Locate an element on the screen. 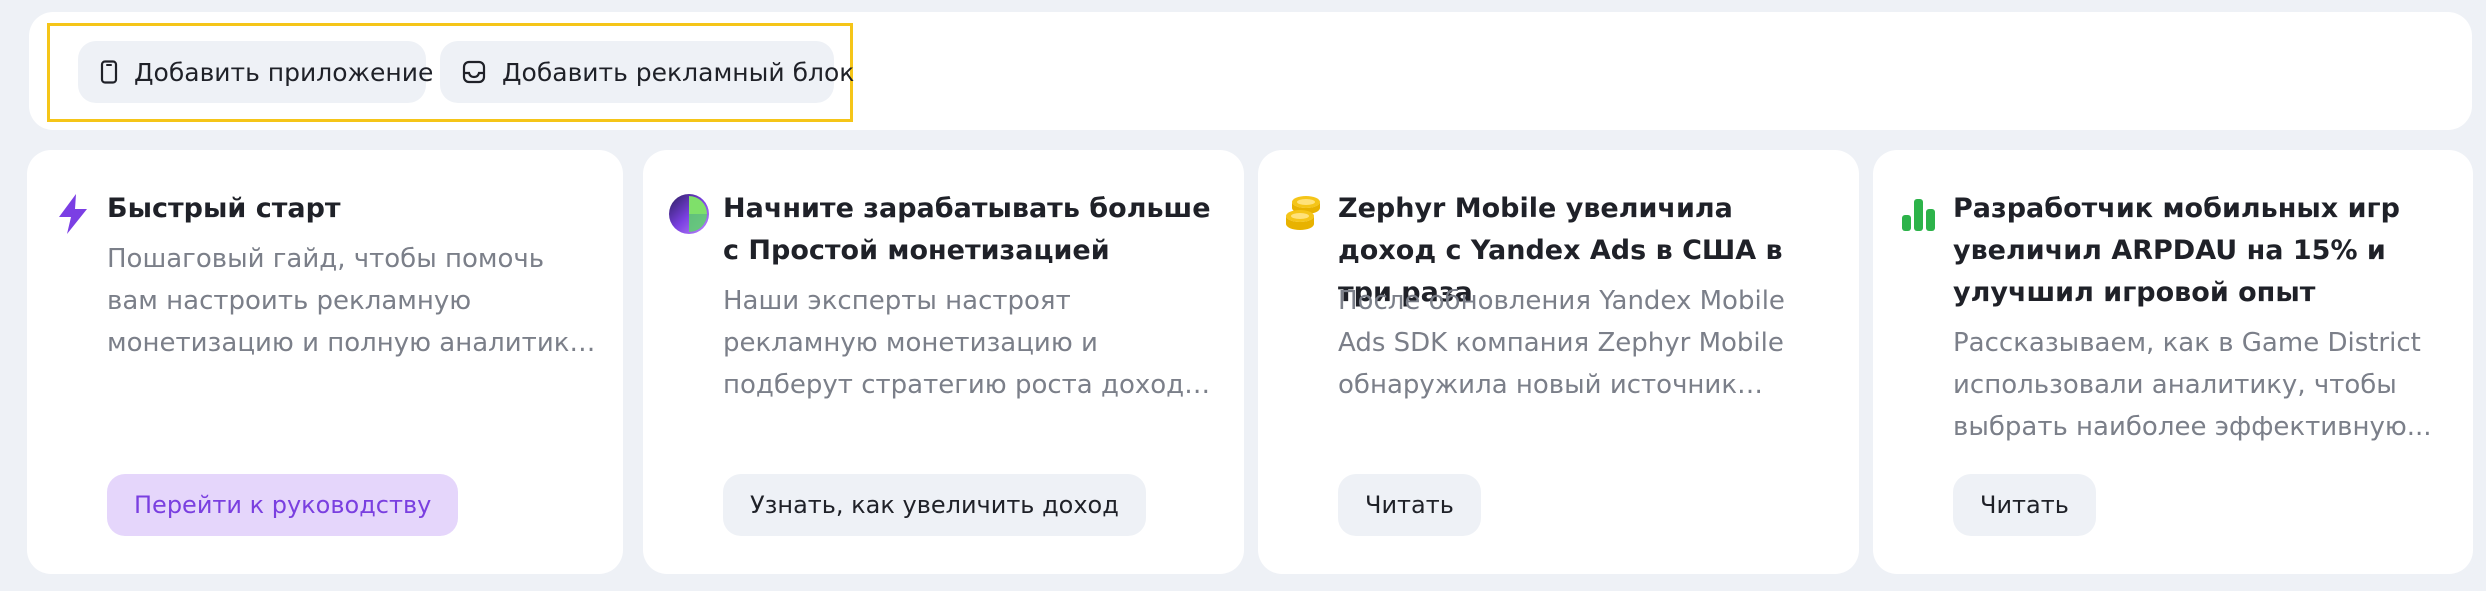 Image resolution: width=2486 pixels, height=591 pixels. coins-icon is located at coordinates (1304, 214).